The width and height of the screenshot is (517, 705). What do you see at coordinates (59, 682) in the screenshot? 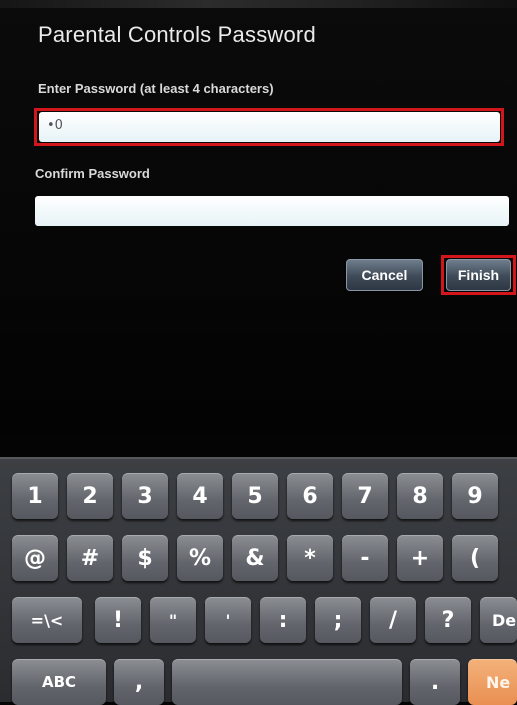
I see `key-abc: ABC` at bounding box center [59, 682].